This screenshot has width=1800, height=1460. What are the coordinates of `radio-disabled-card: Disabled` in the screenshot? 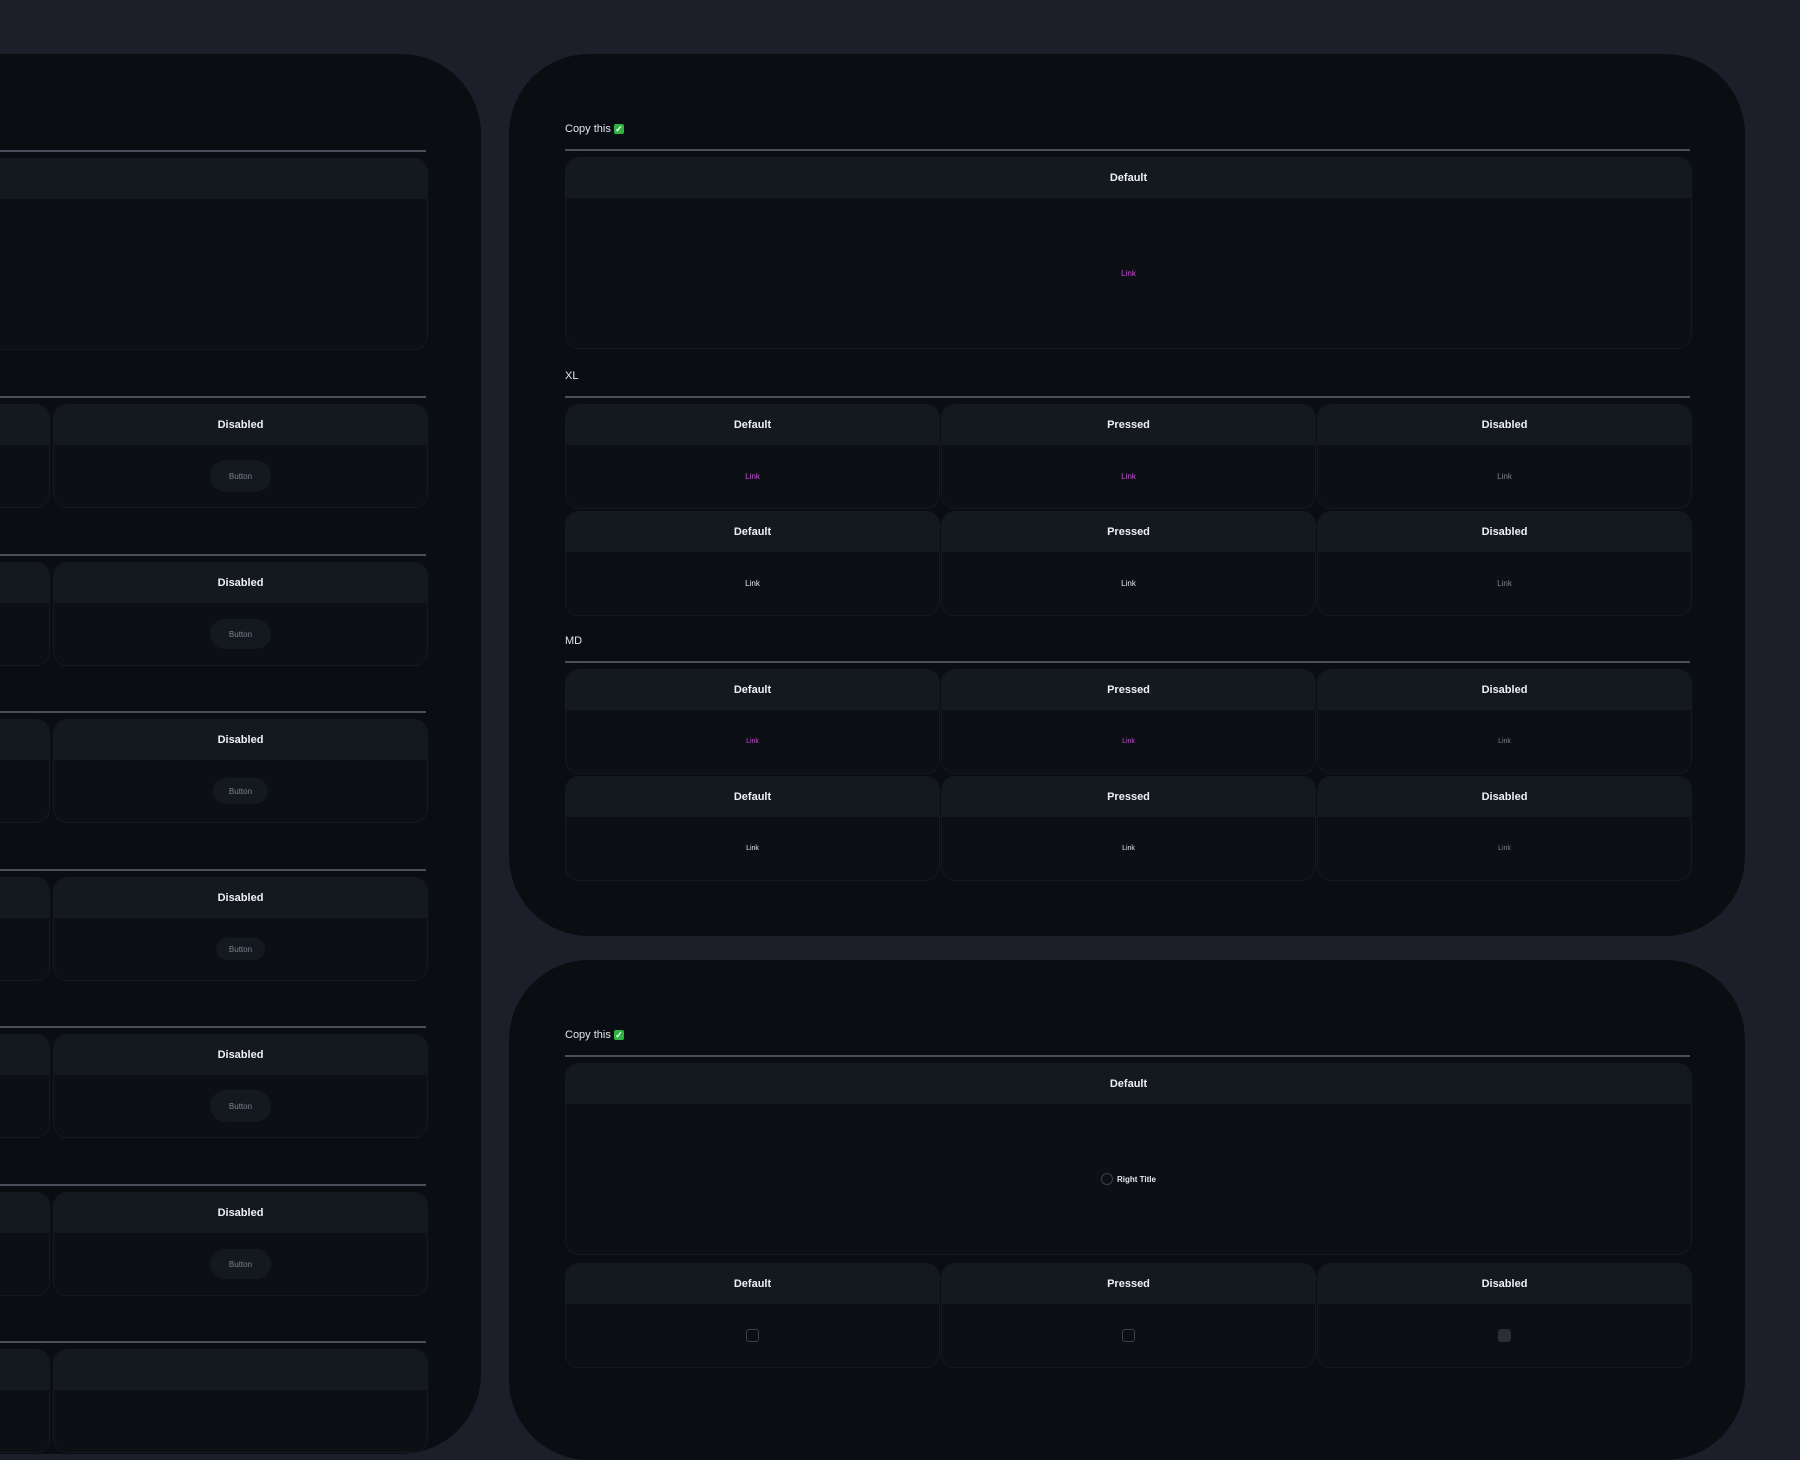 It's located at (1504, 1315).